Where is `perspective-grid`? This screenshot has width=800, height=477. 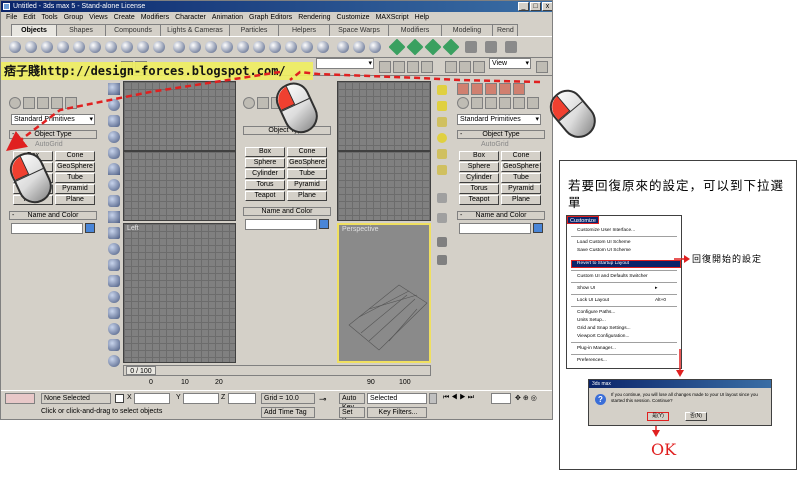 perspective-grid is located at coordinates (388, 317).